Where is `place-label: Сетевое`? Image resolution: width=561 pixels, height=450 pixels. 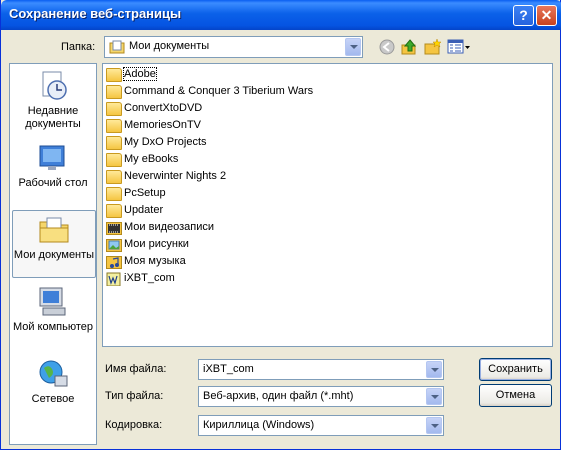 place-label: Сетевое is located at coordinates (53, 399).